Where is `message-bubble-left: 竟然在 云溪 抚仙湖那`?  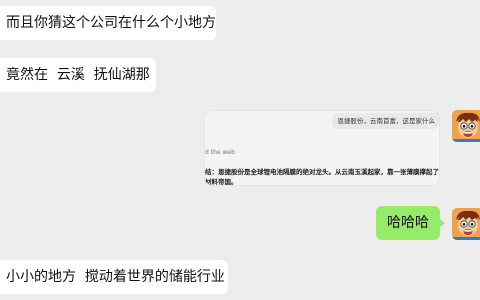 message-bubble-left: 竟然在 云溪 抚仙湖那 is located at coordinates (78, 75).